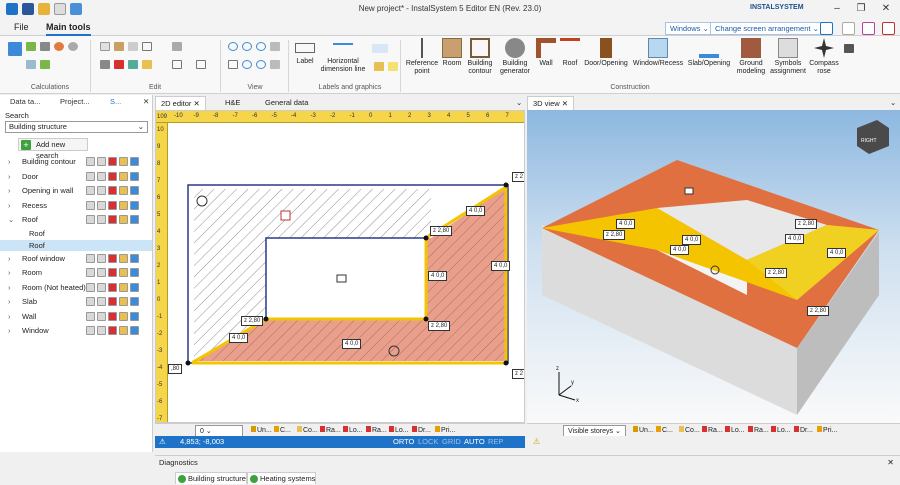 The width and height of the screenshot is (900, 485). Describe the element at coordinates (570, 53) in the screenshot. I see `roof-tool: Roof` at that location.